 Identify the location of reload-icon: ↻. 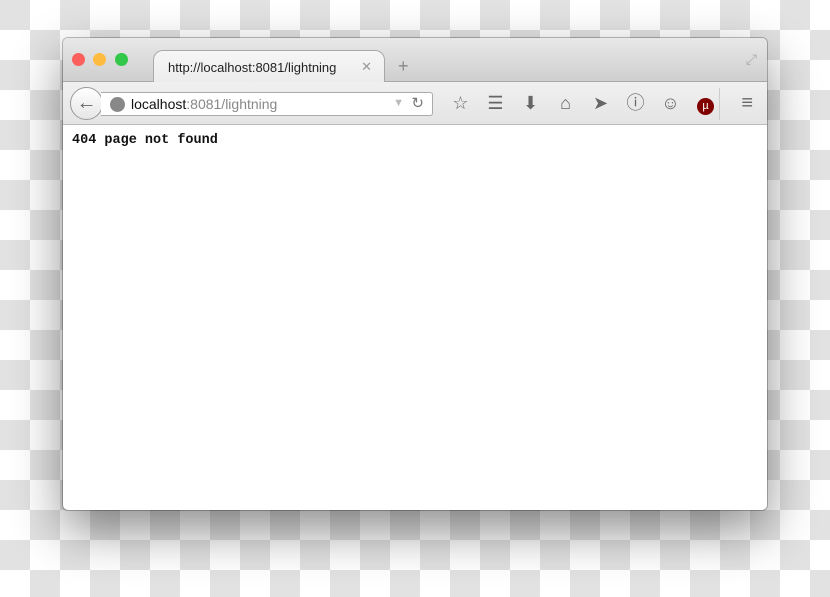
(417, 103).